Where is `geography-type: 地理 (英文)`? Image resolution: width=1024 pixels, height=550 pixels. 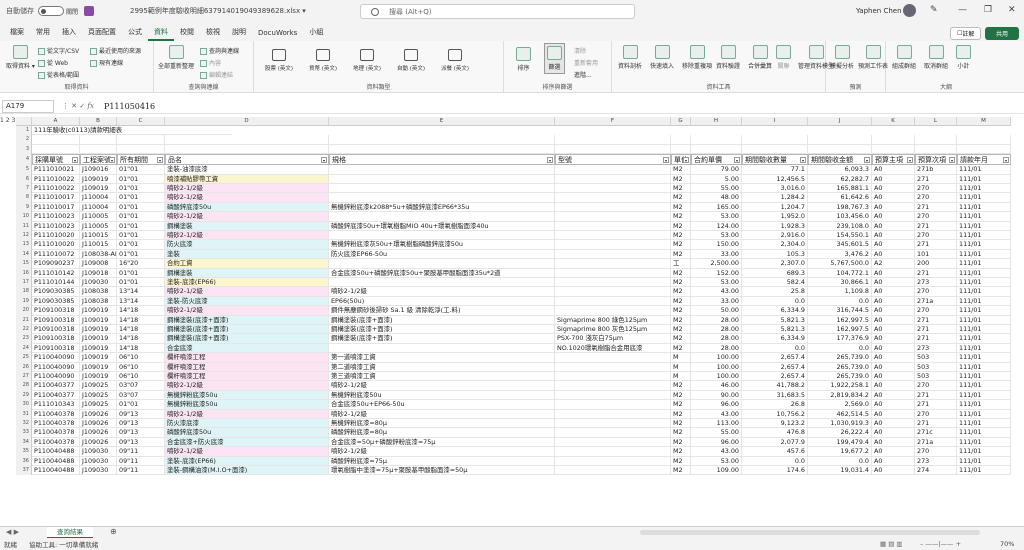 geography-type: 地理 (英文) is located at coordinates (367, 64).